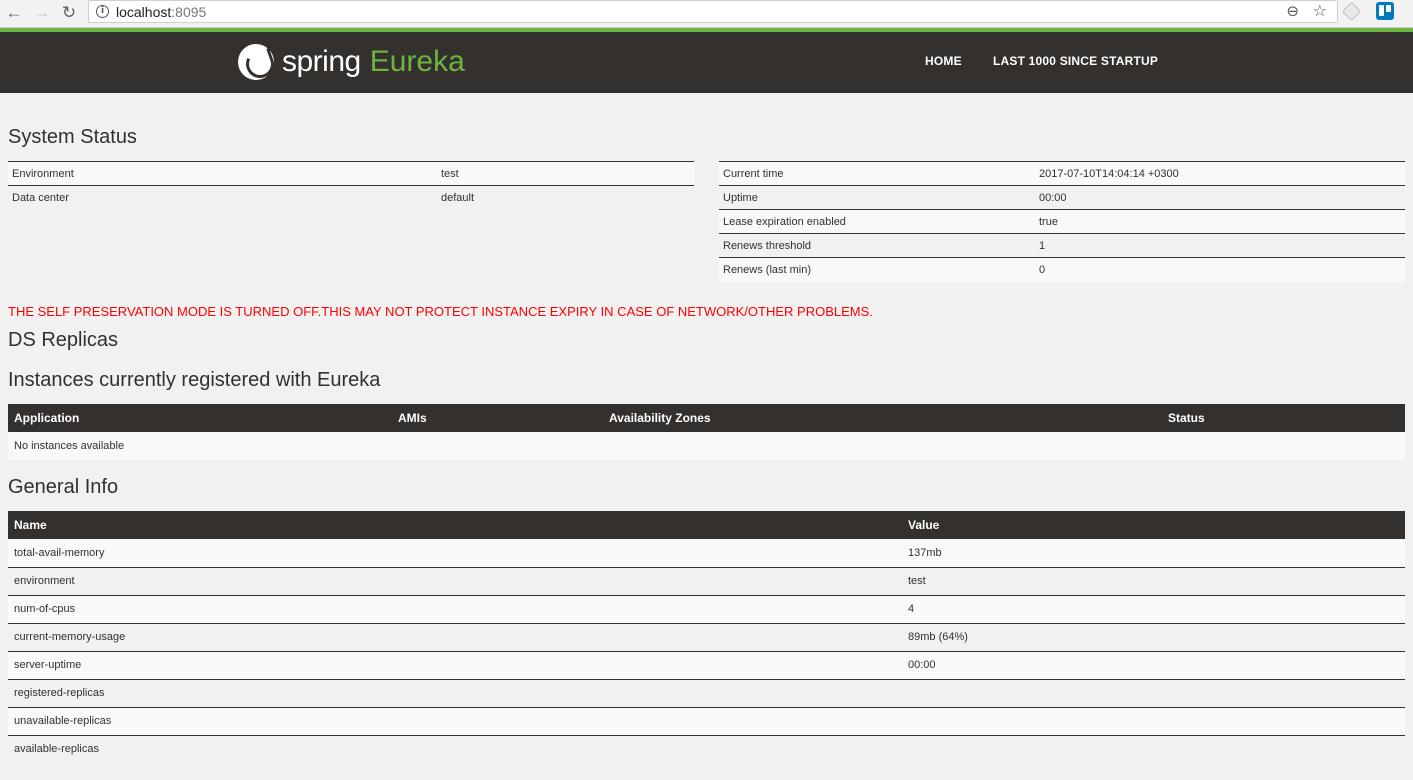 Image resolution: width=1413 pixels, height=780 pixels. Describe the element at coordinates (1351, 11) in the screenshot. I see `extension-cube-icon` at that location.